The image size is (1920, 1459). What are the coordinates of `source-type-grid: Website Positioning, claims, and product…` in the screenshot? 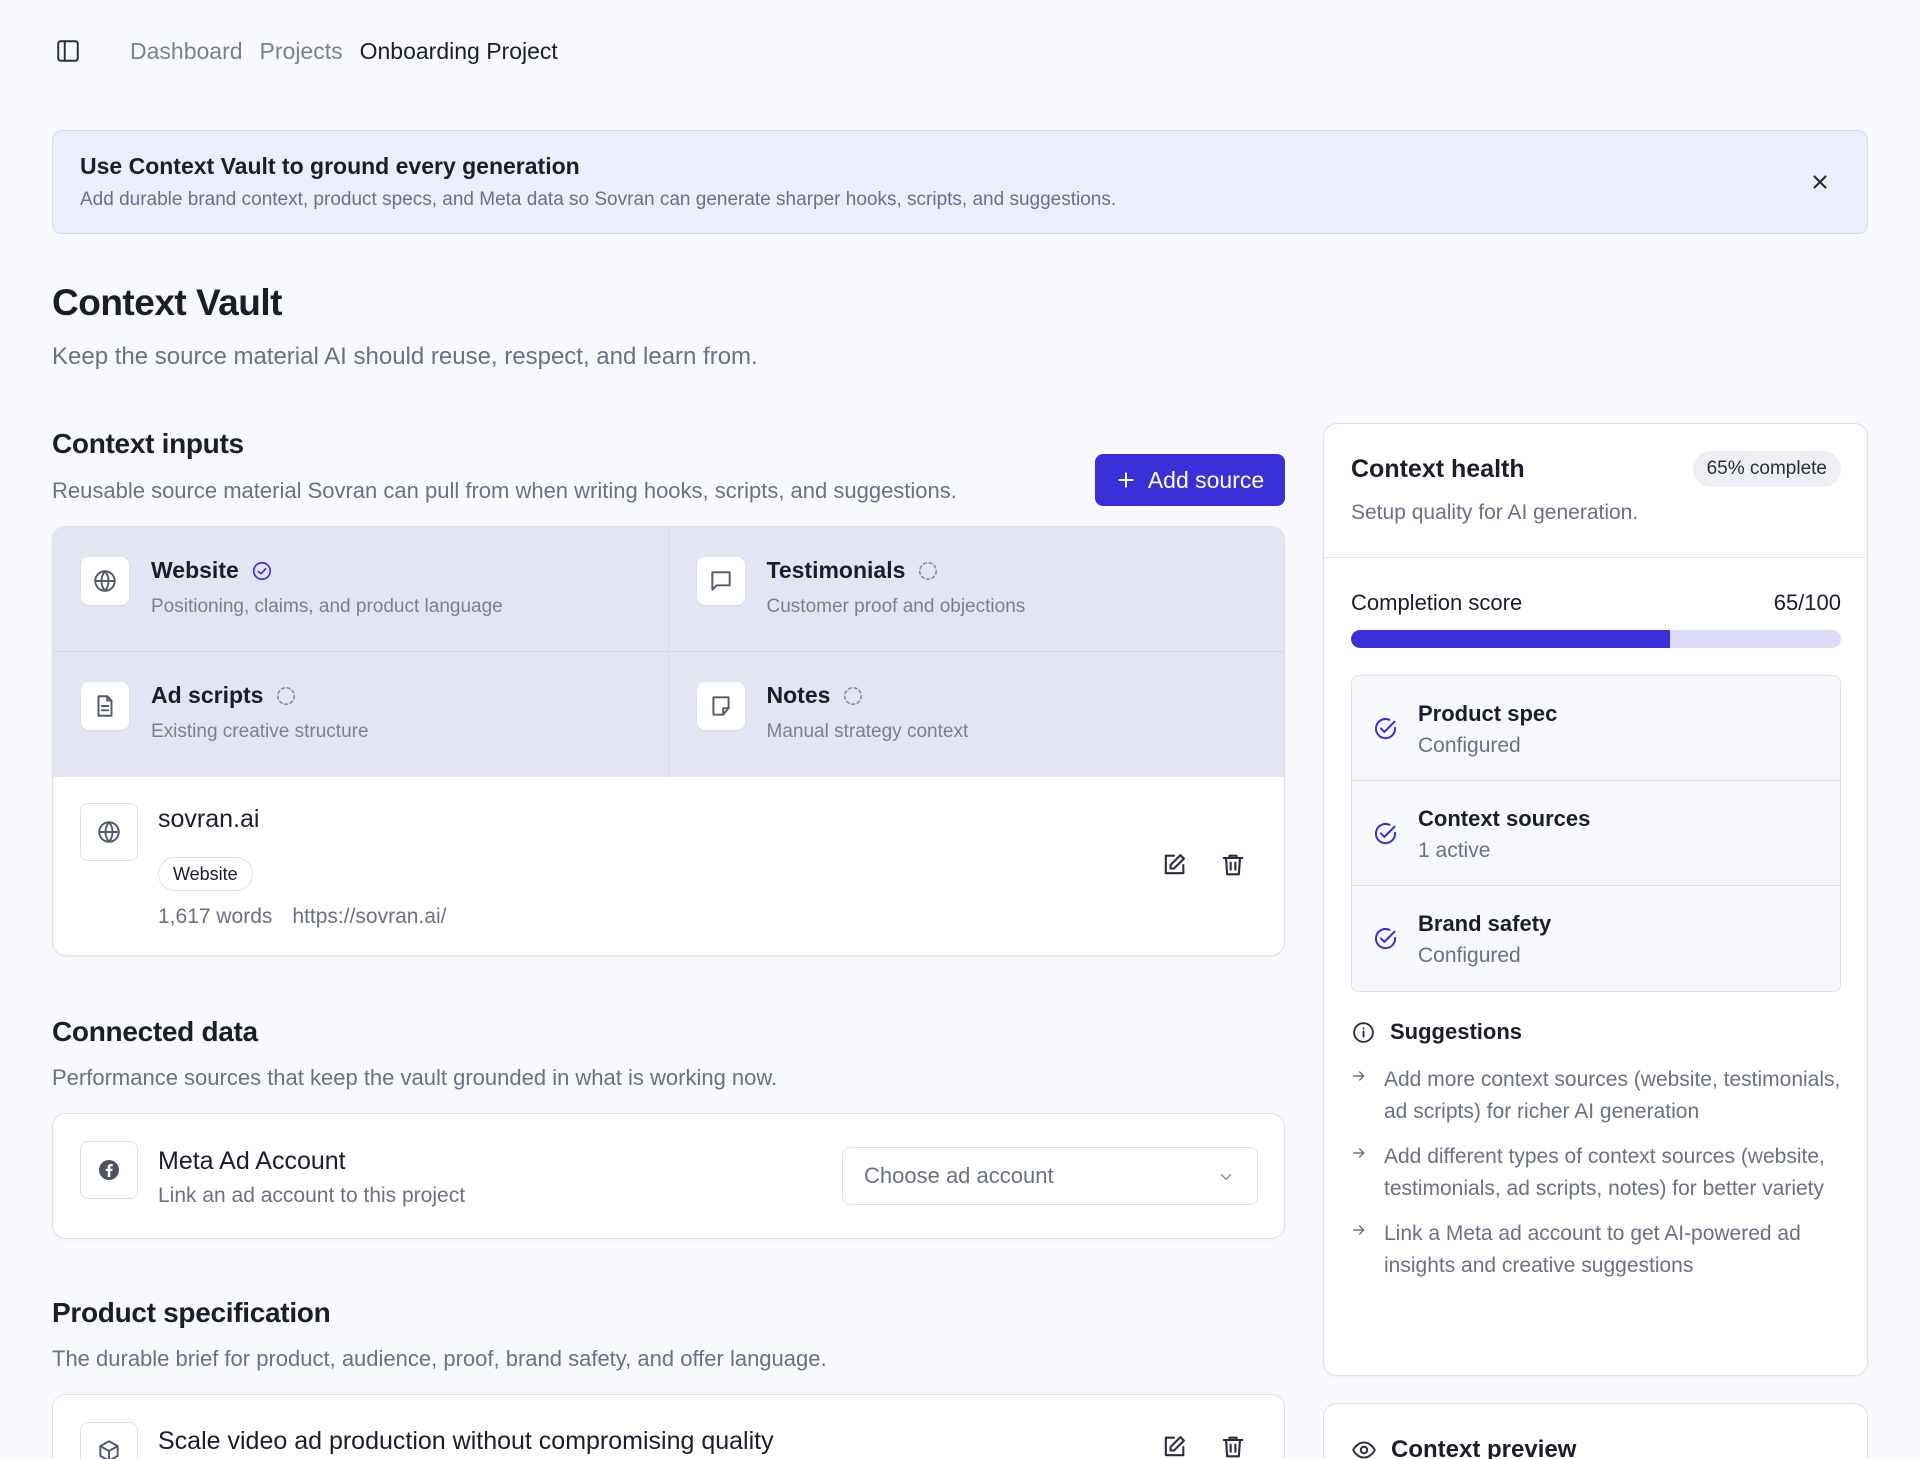 It's located at (668, 652).